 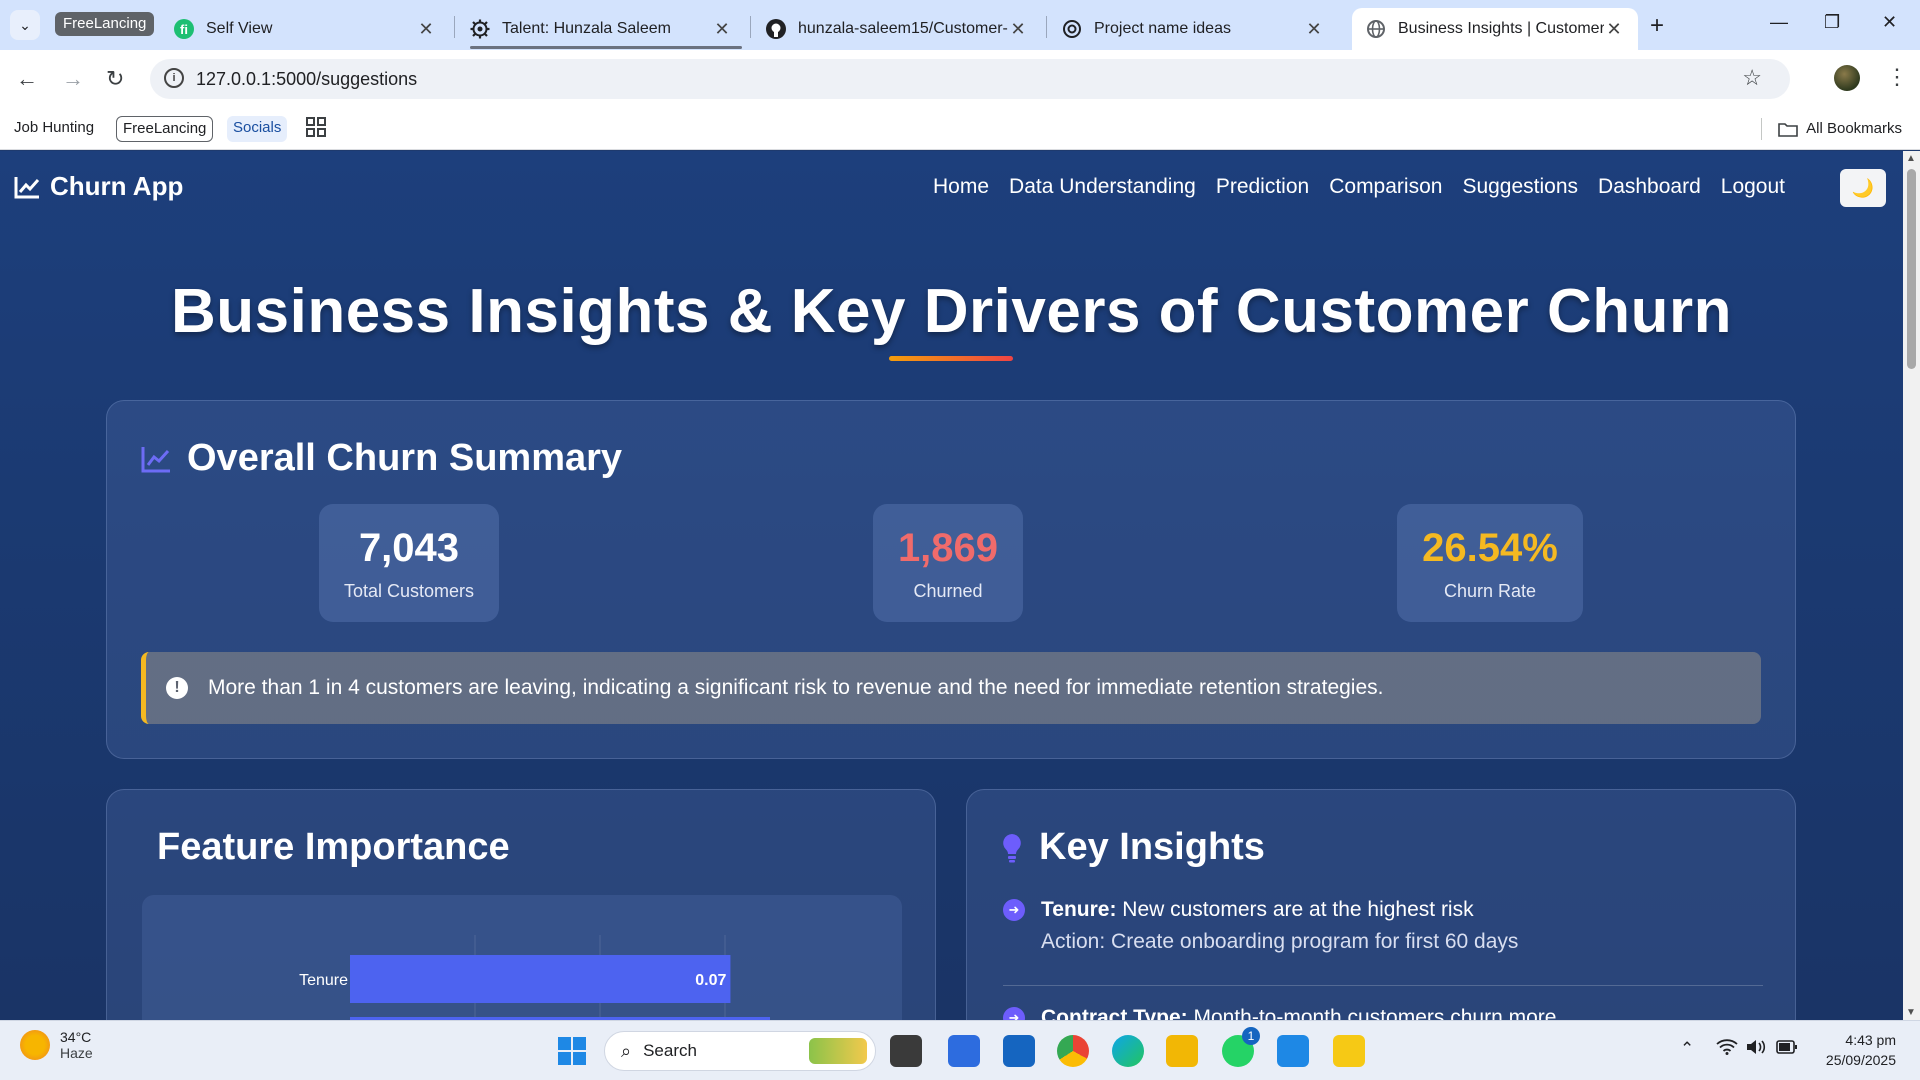 What do you see at coordinates (306, 79) in the screenshot?
I see `url-text: 127.0.0.1:5000/suggestions` at bounding box center [306, 79].